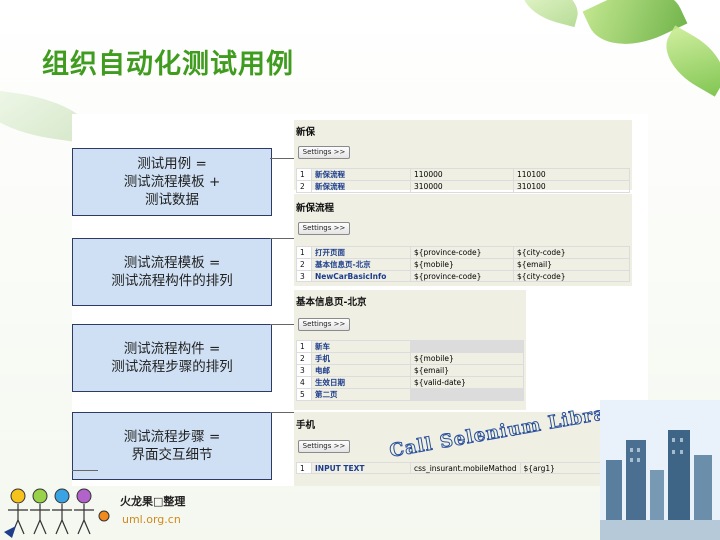  What do you see at coordinates (172, 281) in the screenshot?
I see `box-line: 测试流程构件的排列` at bounding box center [172, 281].